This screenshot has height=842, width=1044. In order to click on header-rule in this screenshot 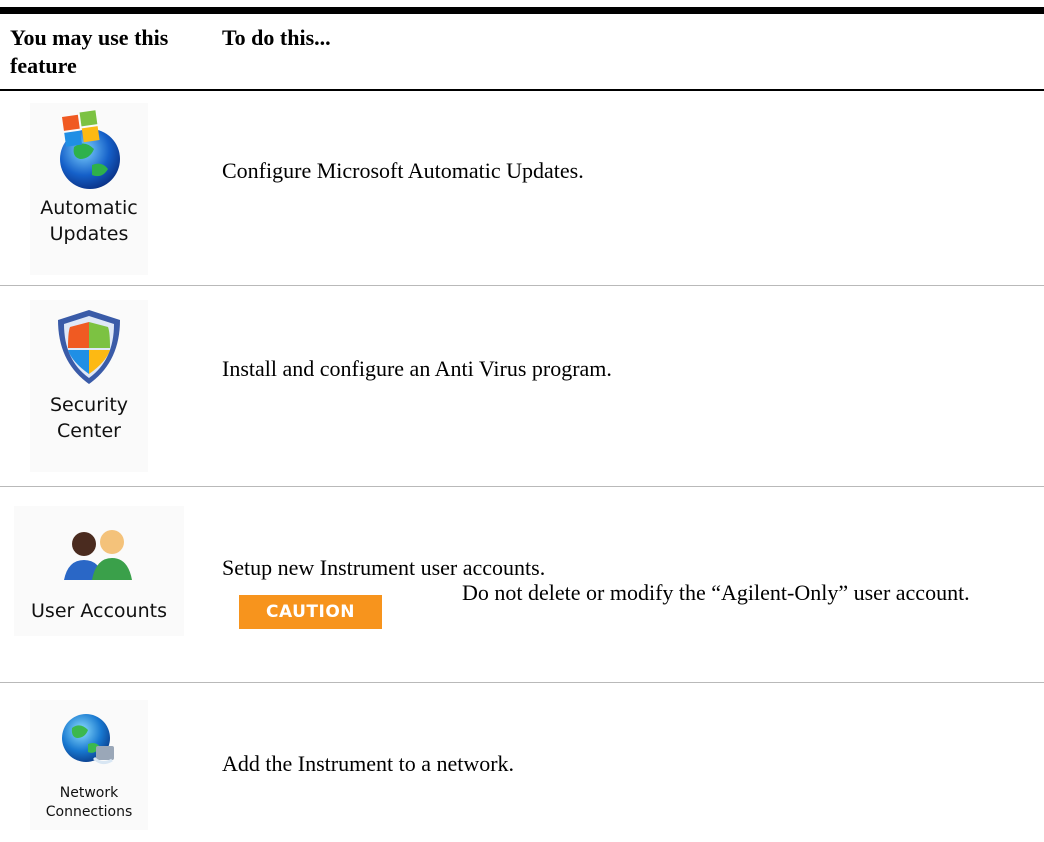, I will do `click(522, 90)`.